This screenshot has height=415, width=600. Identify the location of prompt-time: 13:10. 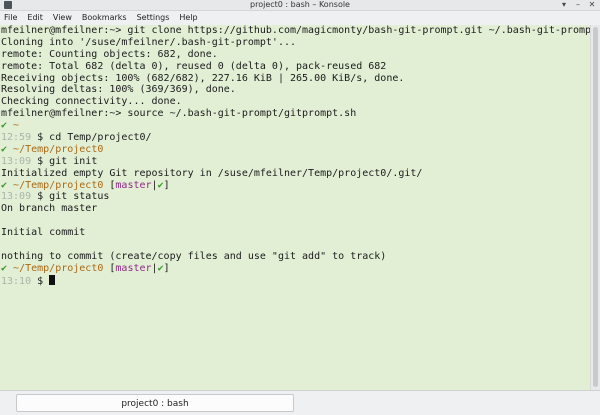
(16, 281).